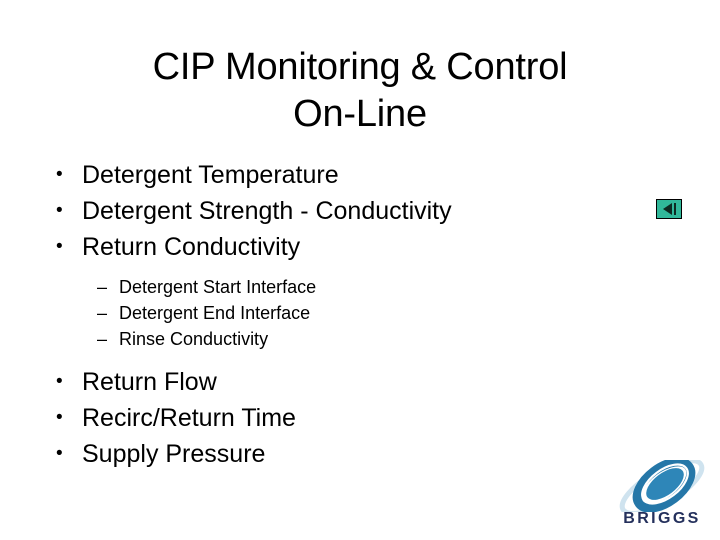 The image size is (720, 540). What do you see at coordinates (174, 454) in the screenshot?
I see `list-item-label: Supply Pressure` at bounding box center [174, 454].